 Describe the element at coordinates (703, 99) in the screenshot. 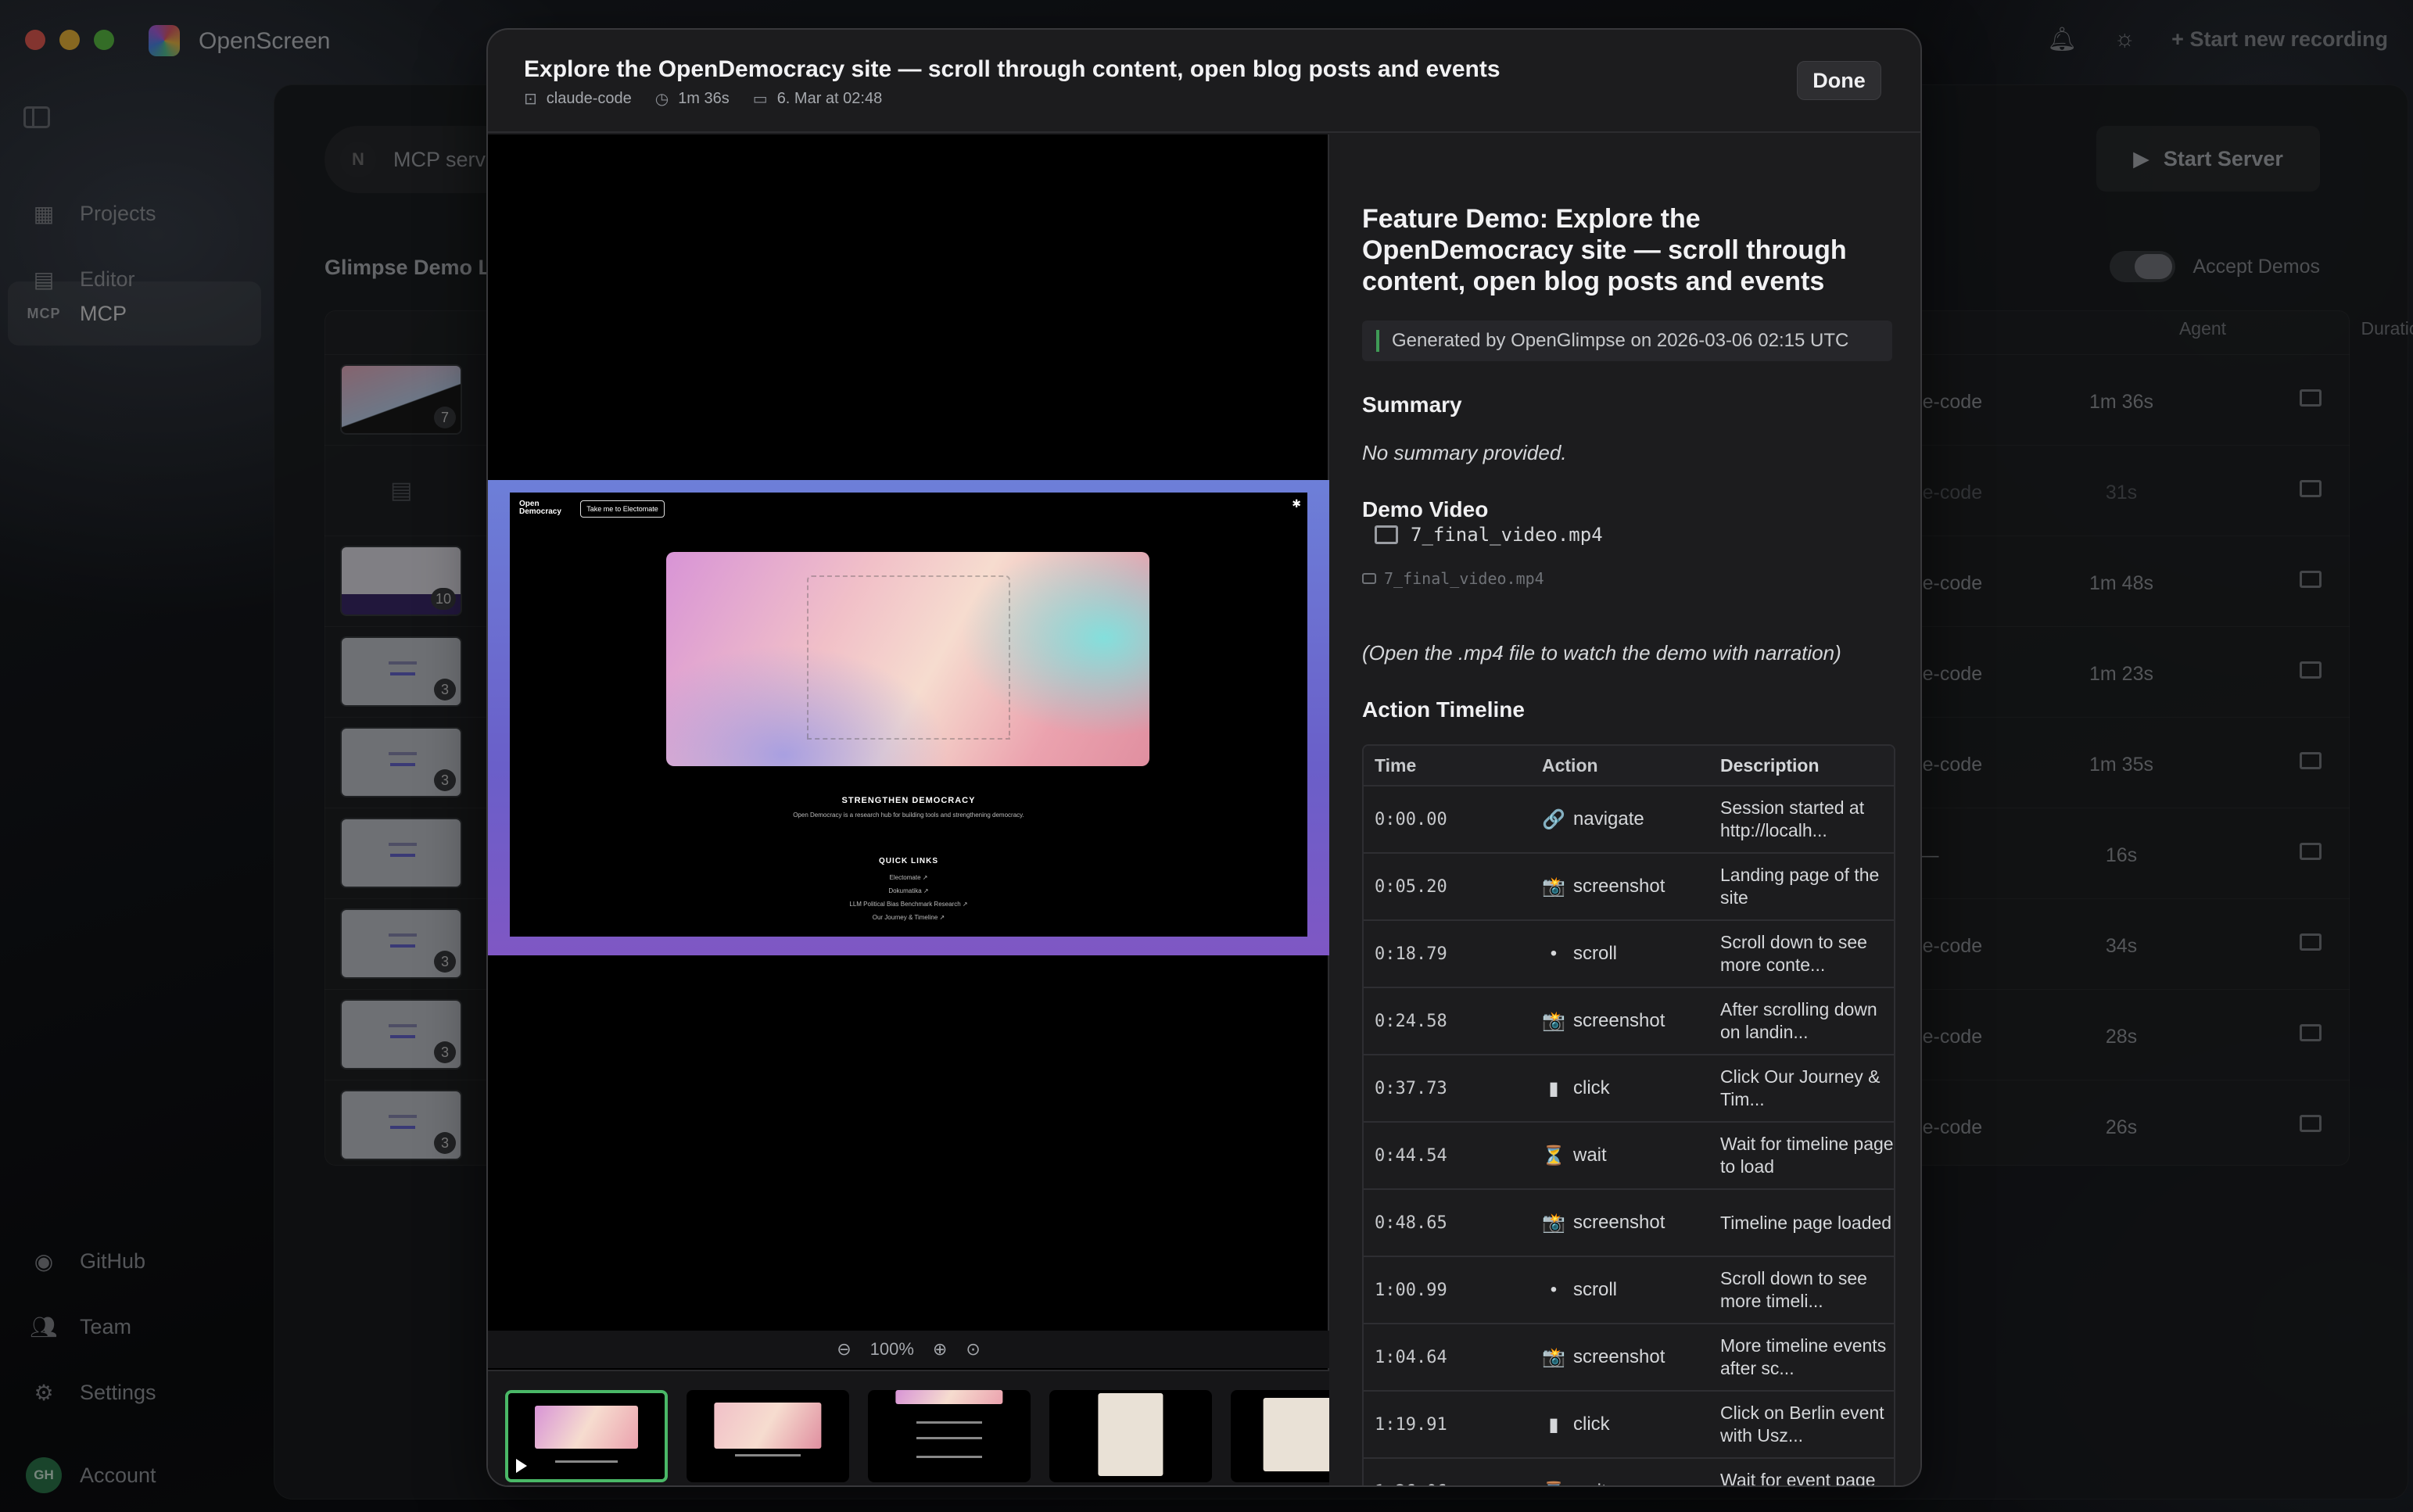

I see `modal-meta: ⊡ claude-code ◷ 1m 36s ▭ 6. Mar at 02:48` at that location.